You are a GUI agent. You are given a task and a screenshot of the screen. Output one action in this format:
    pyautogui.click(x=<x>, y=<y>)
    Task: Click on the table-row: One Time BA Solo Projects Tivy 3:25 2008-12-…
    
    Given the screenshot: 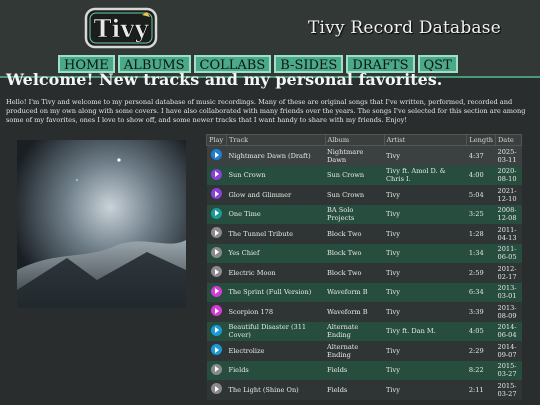 What is the action you would take?
    pyautogui.click(x=364, y=214)
    